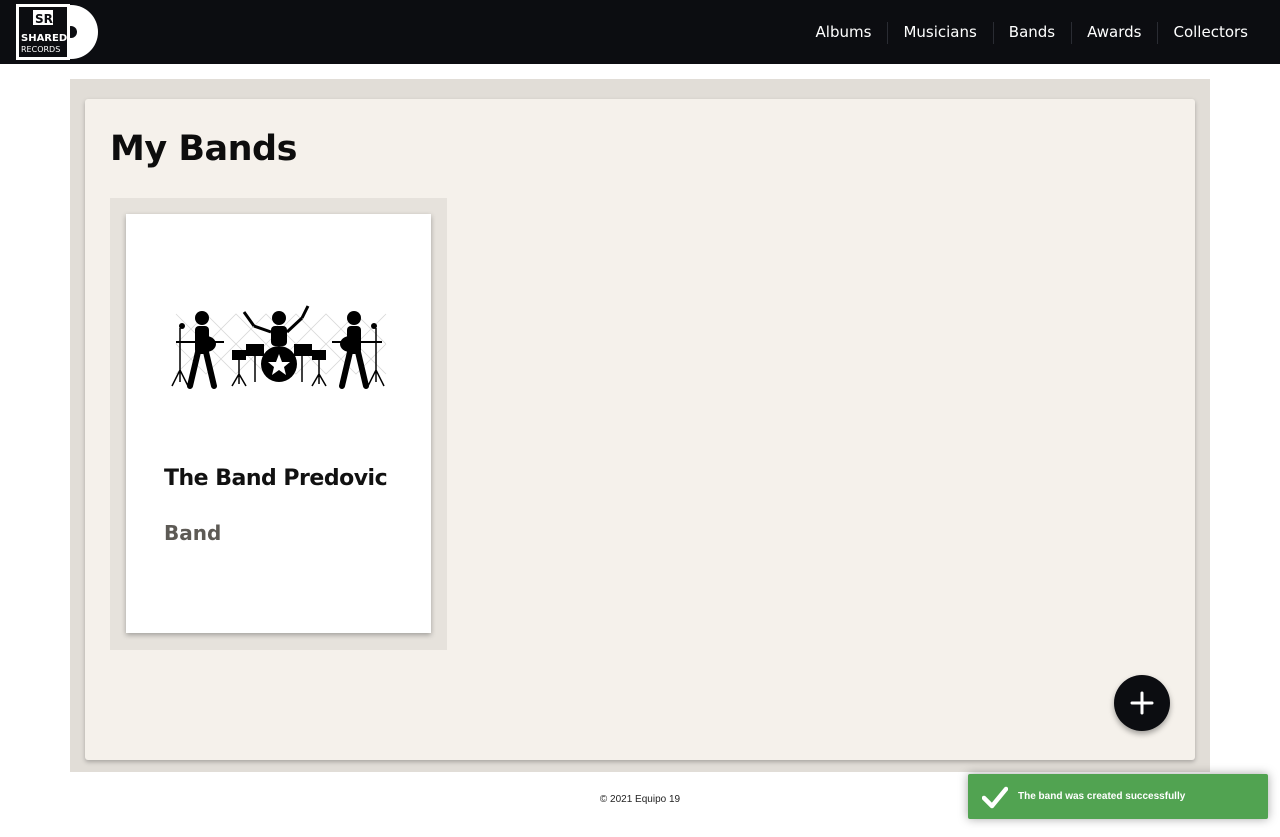 Image resolution: width=1280 pixels, height=837 pixels. I want to click on toast-message: The band was created successfully, so click(1102, 796).